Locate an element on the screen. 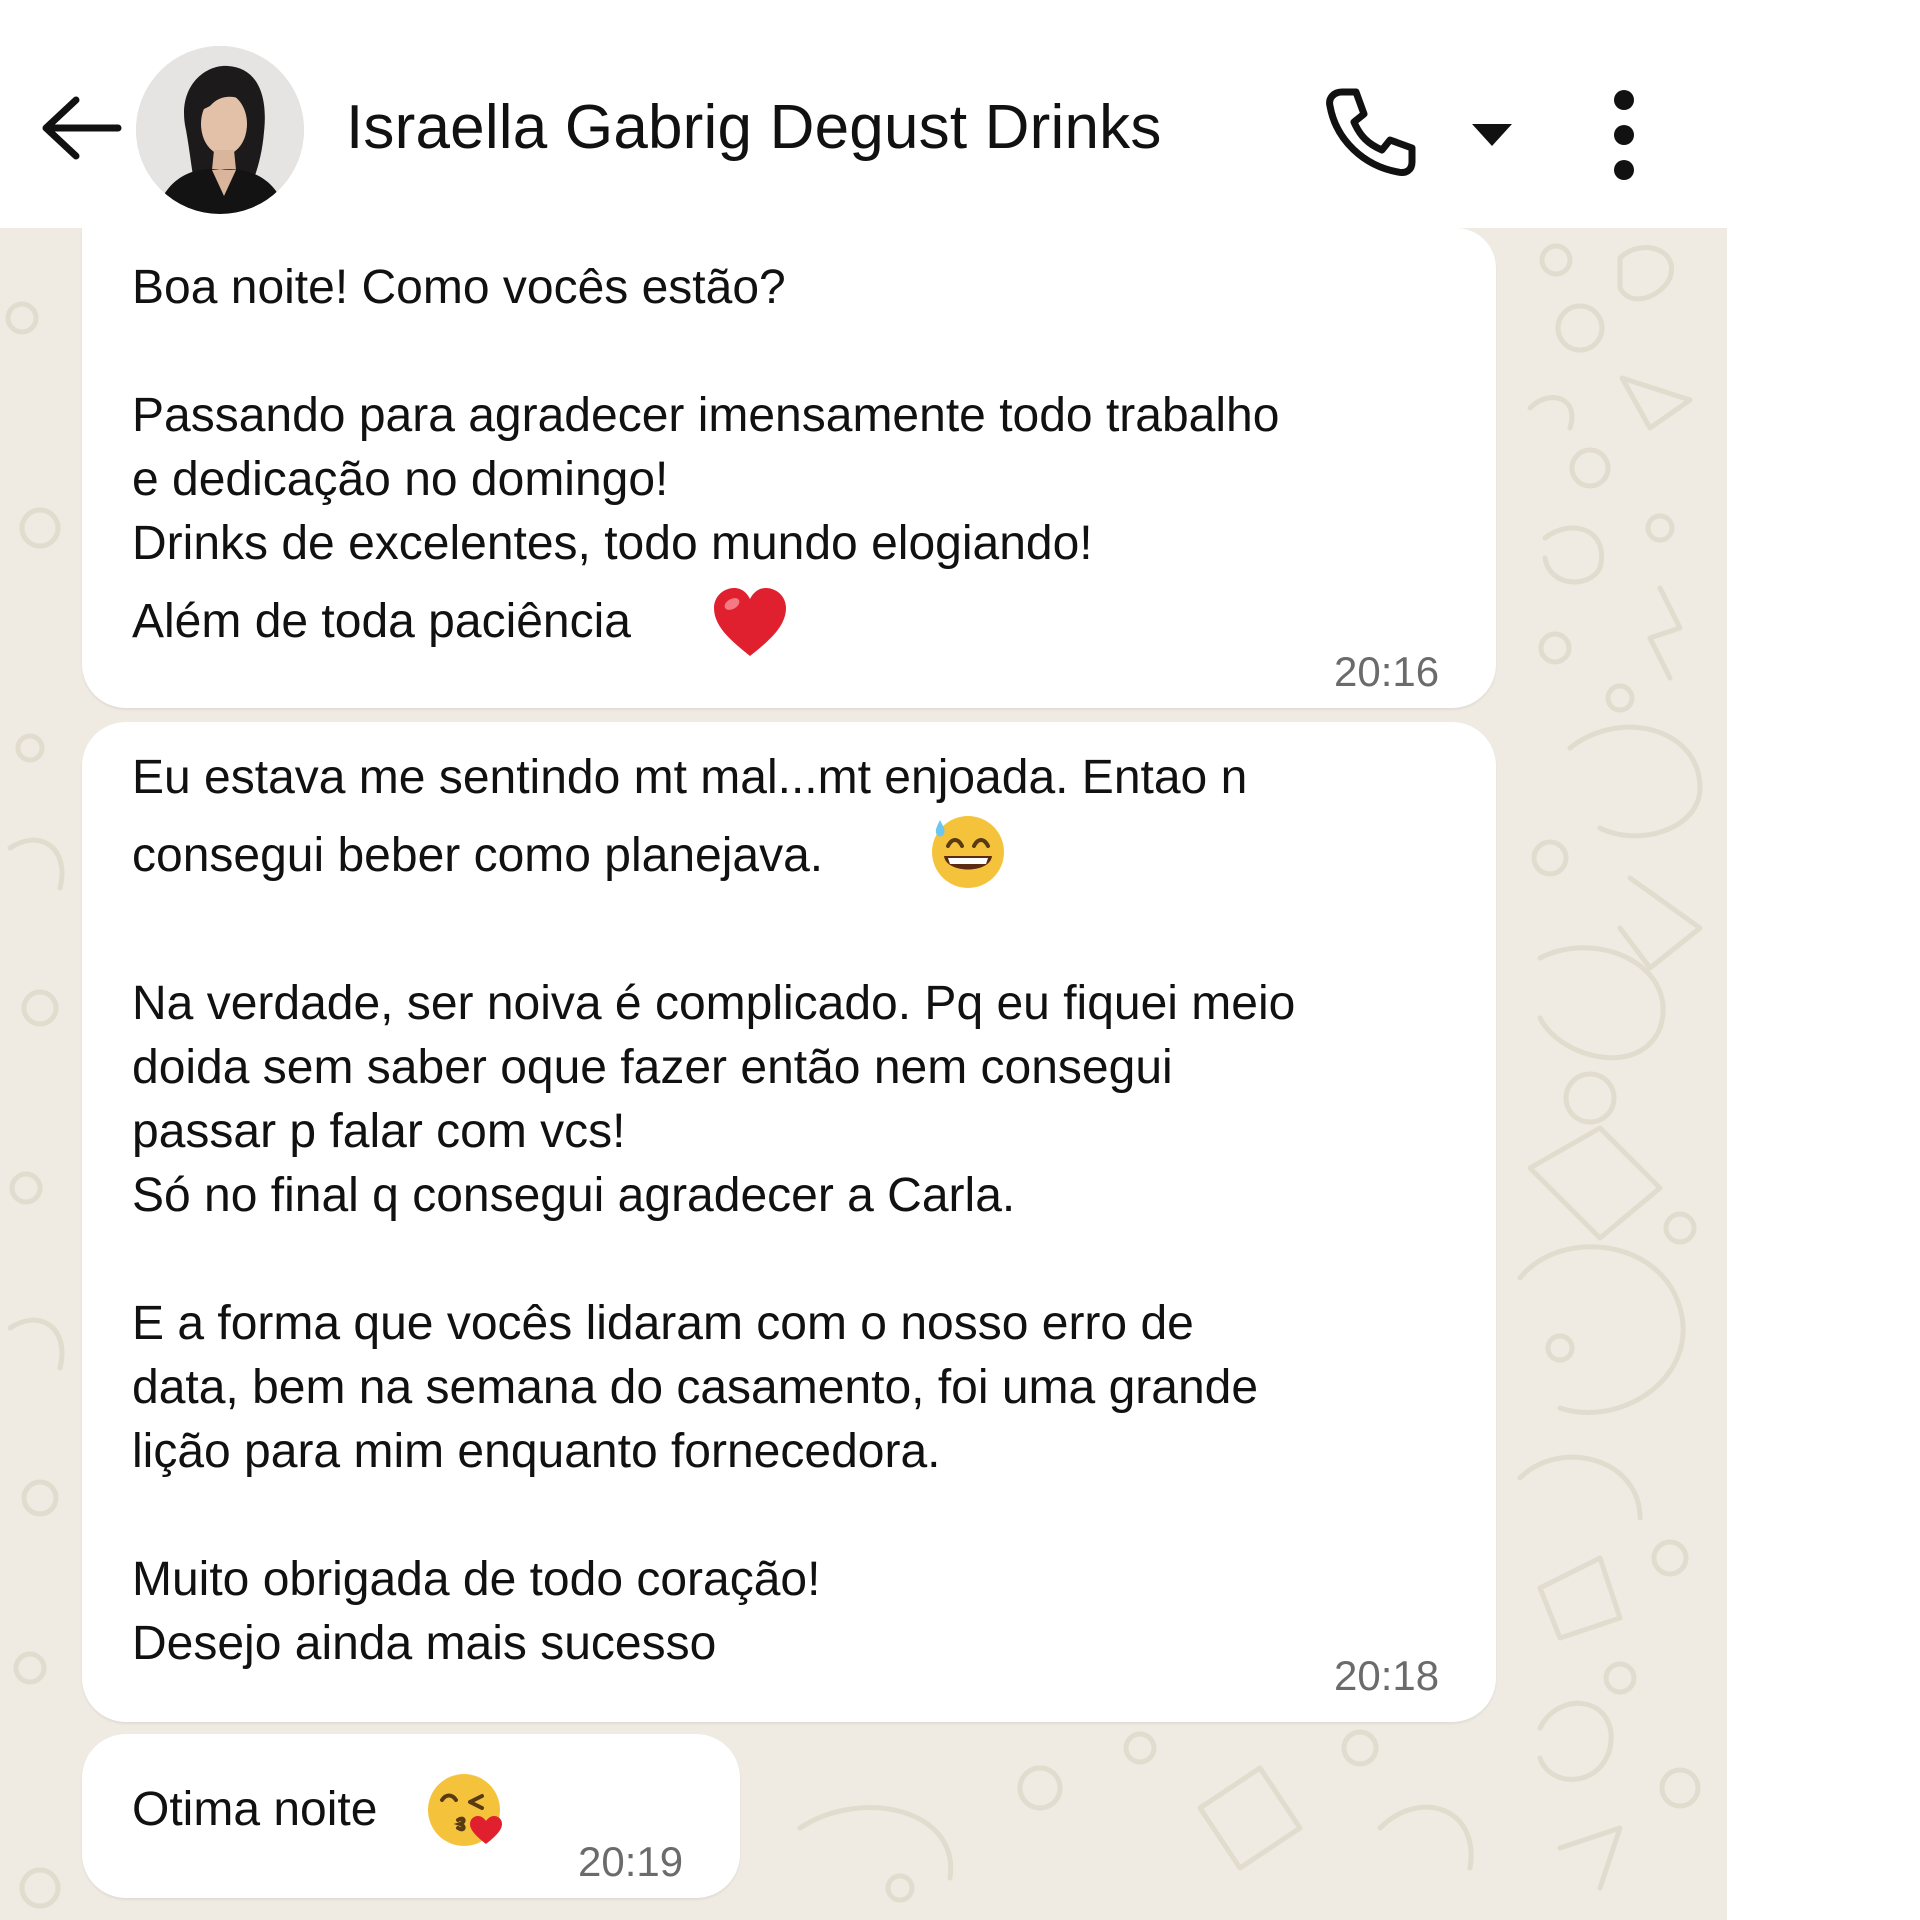  message-text-line: Muito obrigada de todo coração! is located at coordinates (476, 1579).